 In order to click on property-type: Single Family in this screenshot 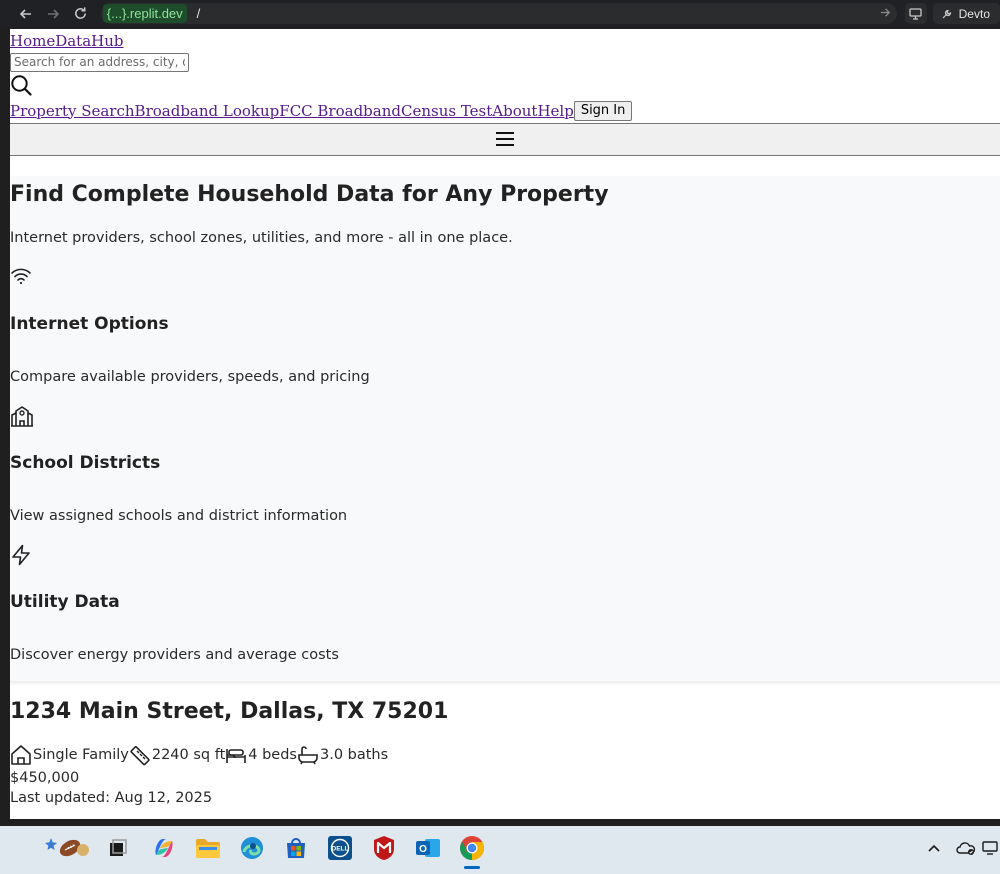, I will do `click(69, 755)`.